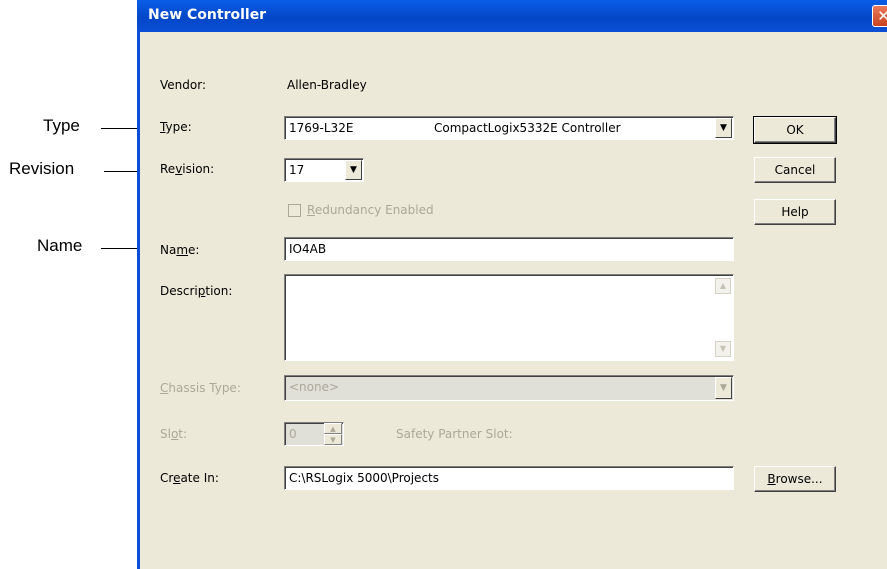  What do you see at coordinates (723, 286) in the screenshot?
I see `scroll-up-icon: ▲` at bounding box center [723, 286].